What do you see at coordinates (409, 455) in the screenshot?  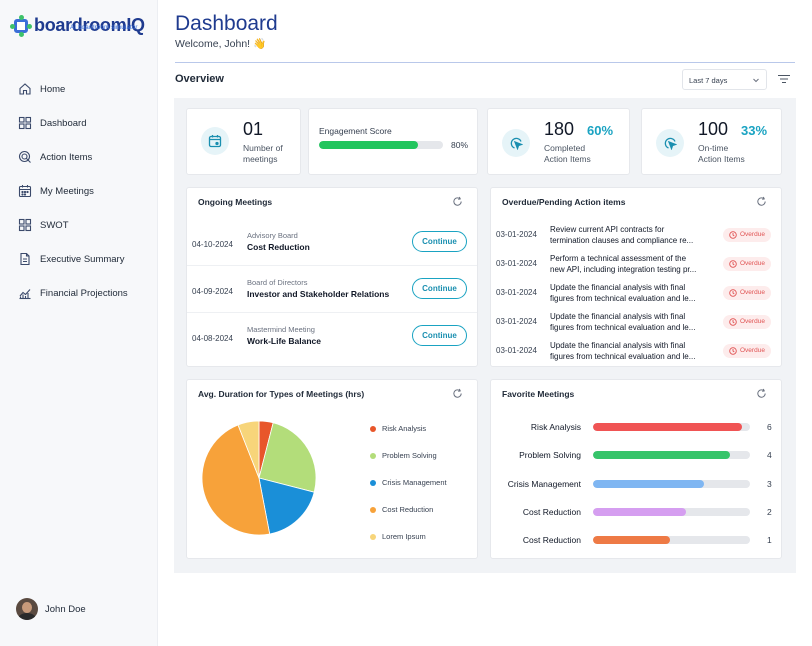 I see `legend-label: Problem Solving` at bounding box center [409, 455].